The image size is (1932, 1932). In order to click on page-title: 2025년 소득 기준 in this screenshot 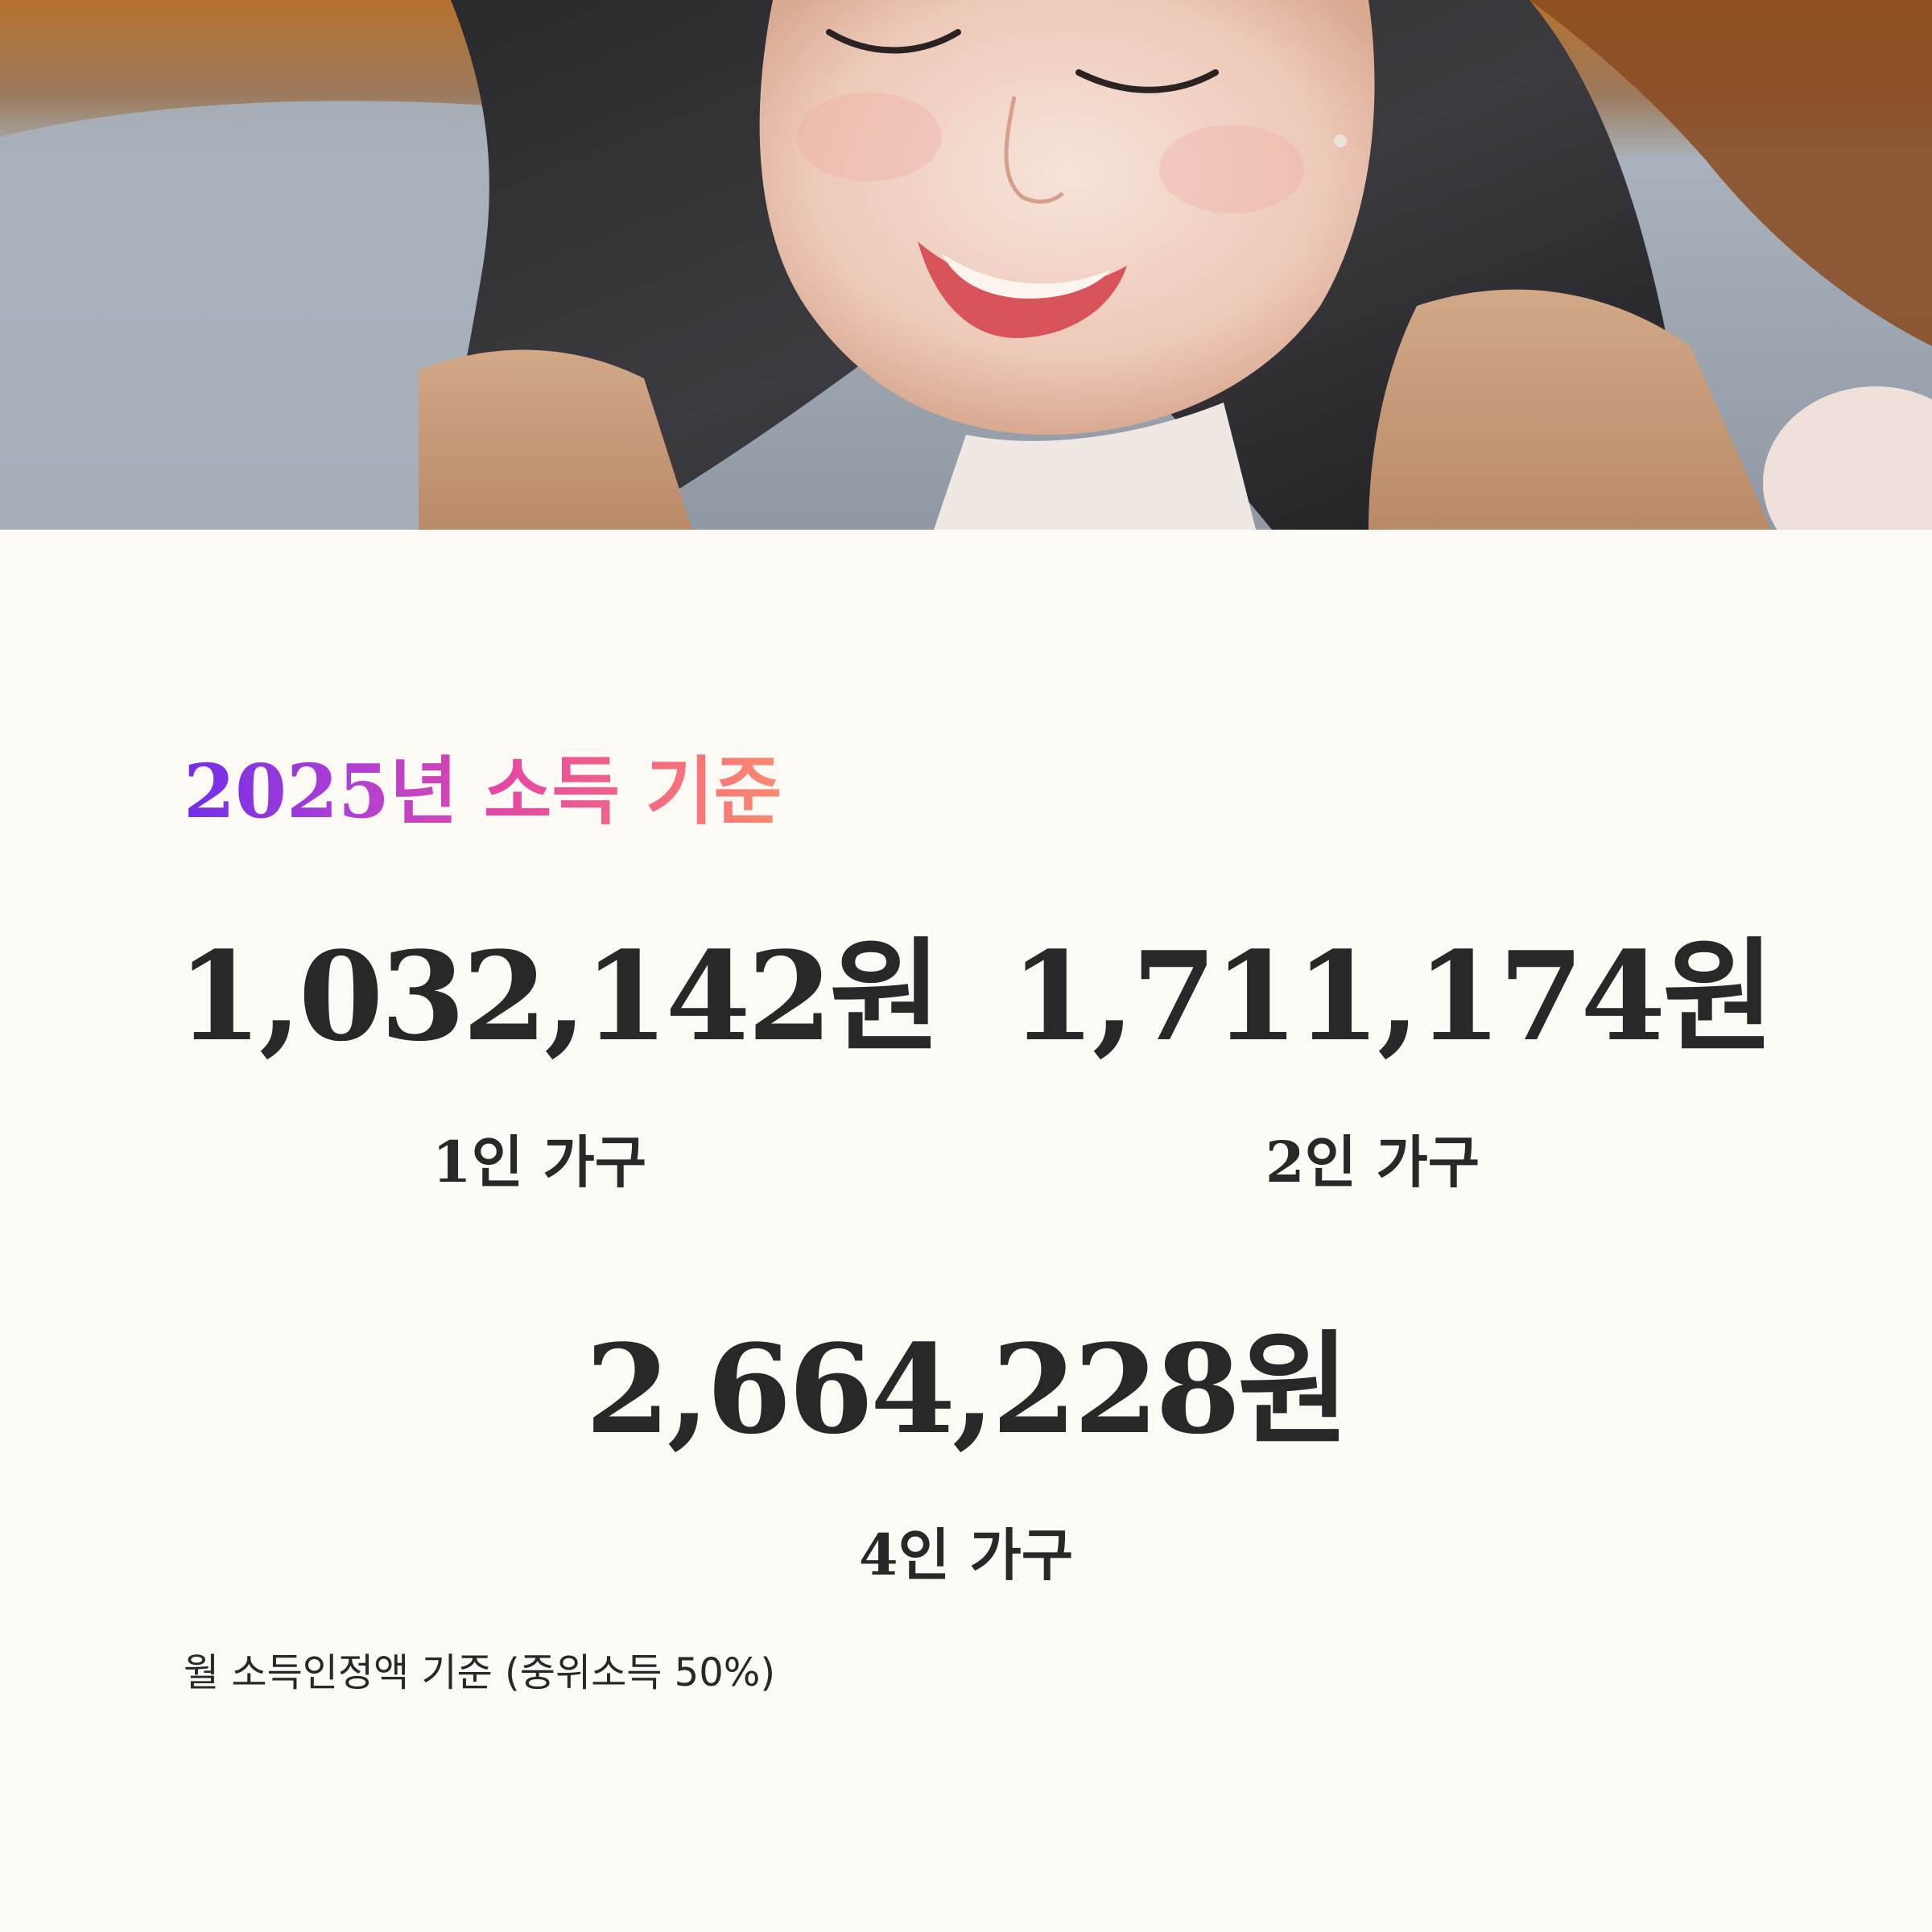, I will do `click(483, 791)`.